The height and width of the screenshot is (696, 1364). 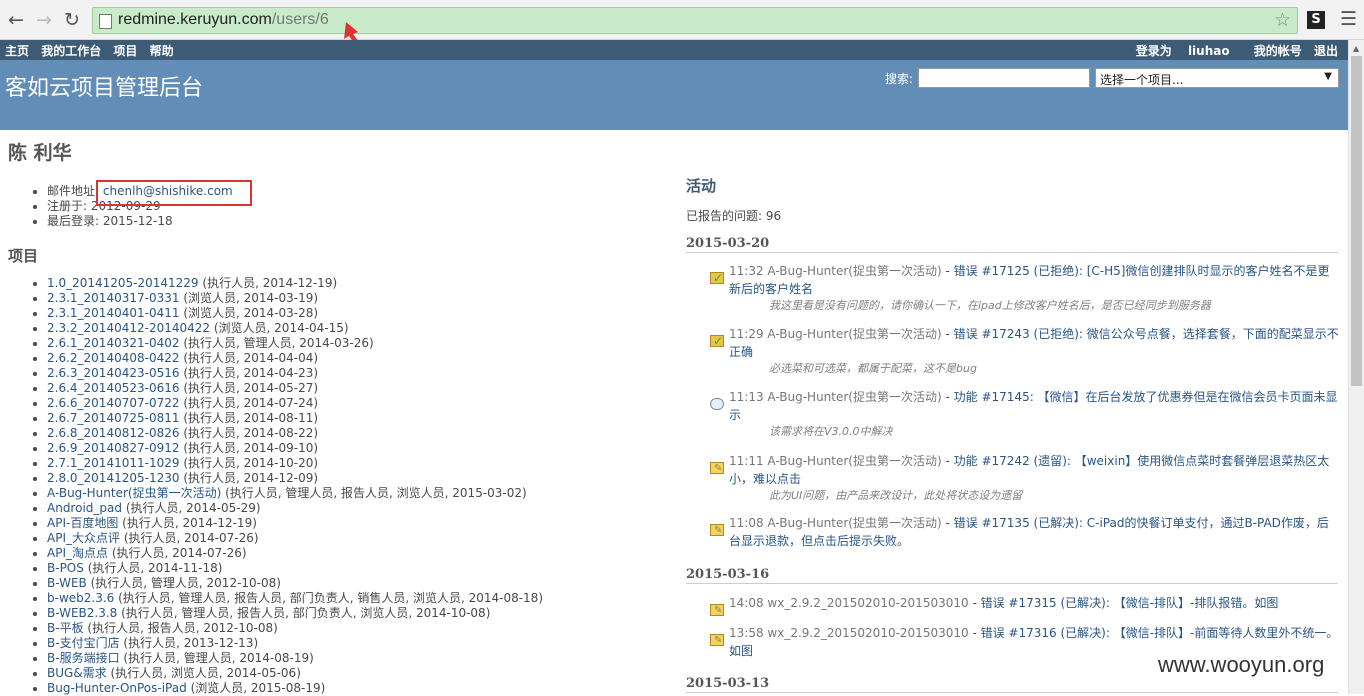 What do you see at coordinates (17, 51) in the screenshot?
I see `menu-home: 主页` at bounding box center [17, 51].